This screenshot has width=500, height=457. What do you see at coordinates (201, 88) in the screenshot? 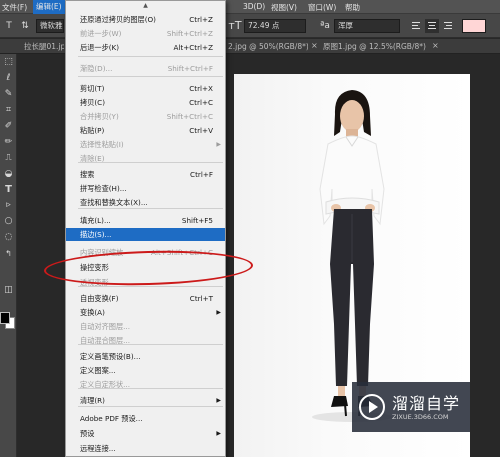
I see `menu-item-shortcut: Ctrl+X` at bounding box center [201, 88].